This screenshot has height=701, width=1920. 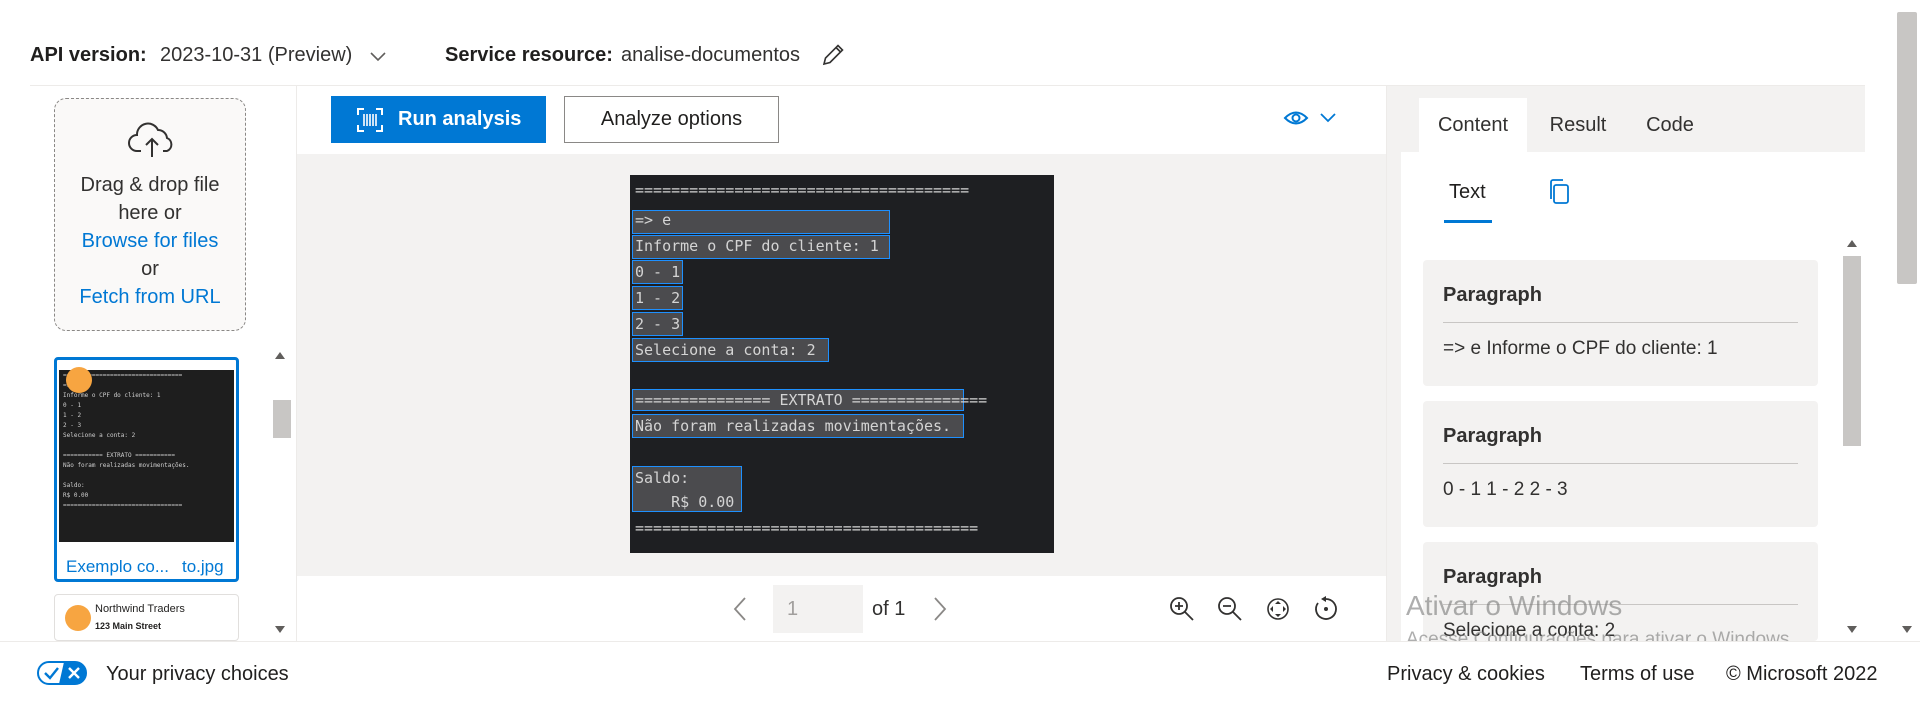 What do you see at coordinates (1296, 118) in the screenshot?
I see `eye-icon` at bounding box center [1296, 118].